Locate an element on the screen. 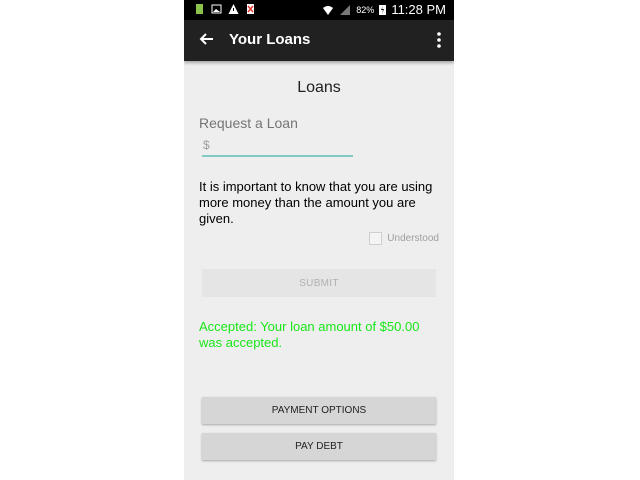 Image resolution: width=640 pixels, height=480 pixels. understood-checkbox is located at coordinates (376, 238).